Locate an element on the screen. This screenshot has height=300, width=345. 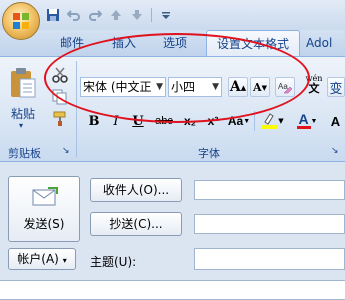
tab-insert: 插入 is located at coordinates (124, 43).